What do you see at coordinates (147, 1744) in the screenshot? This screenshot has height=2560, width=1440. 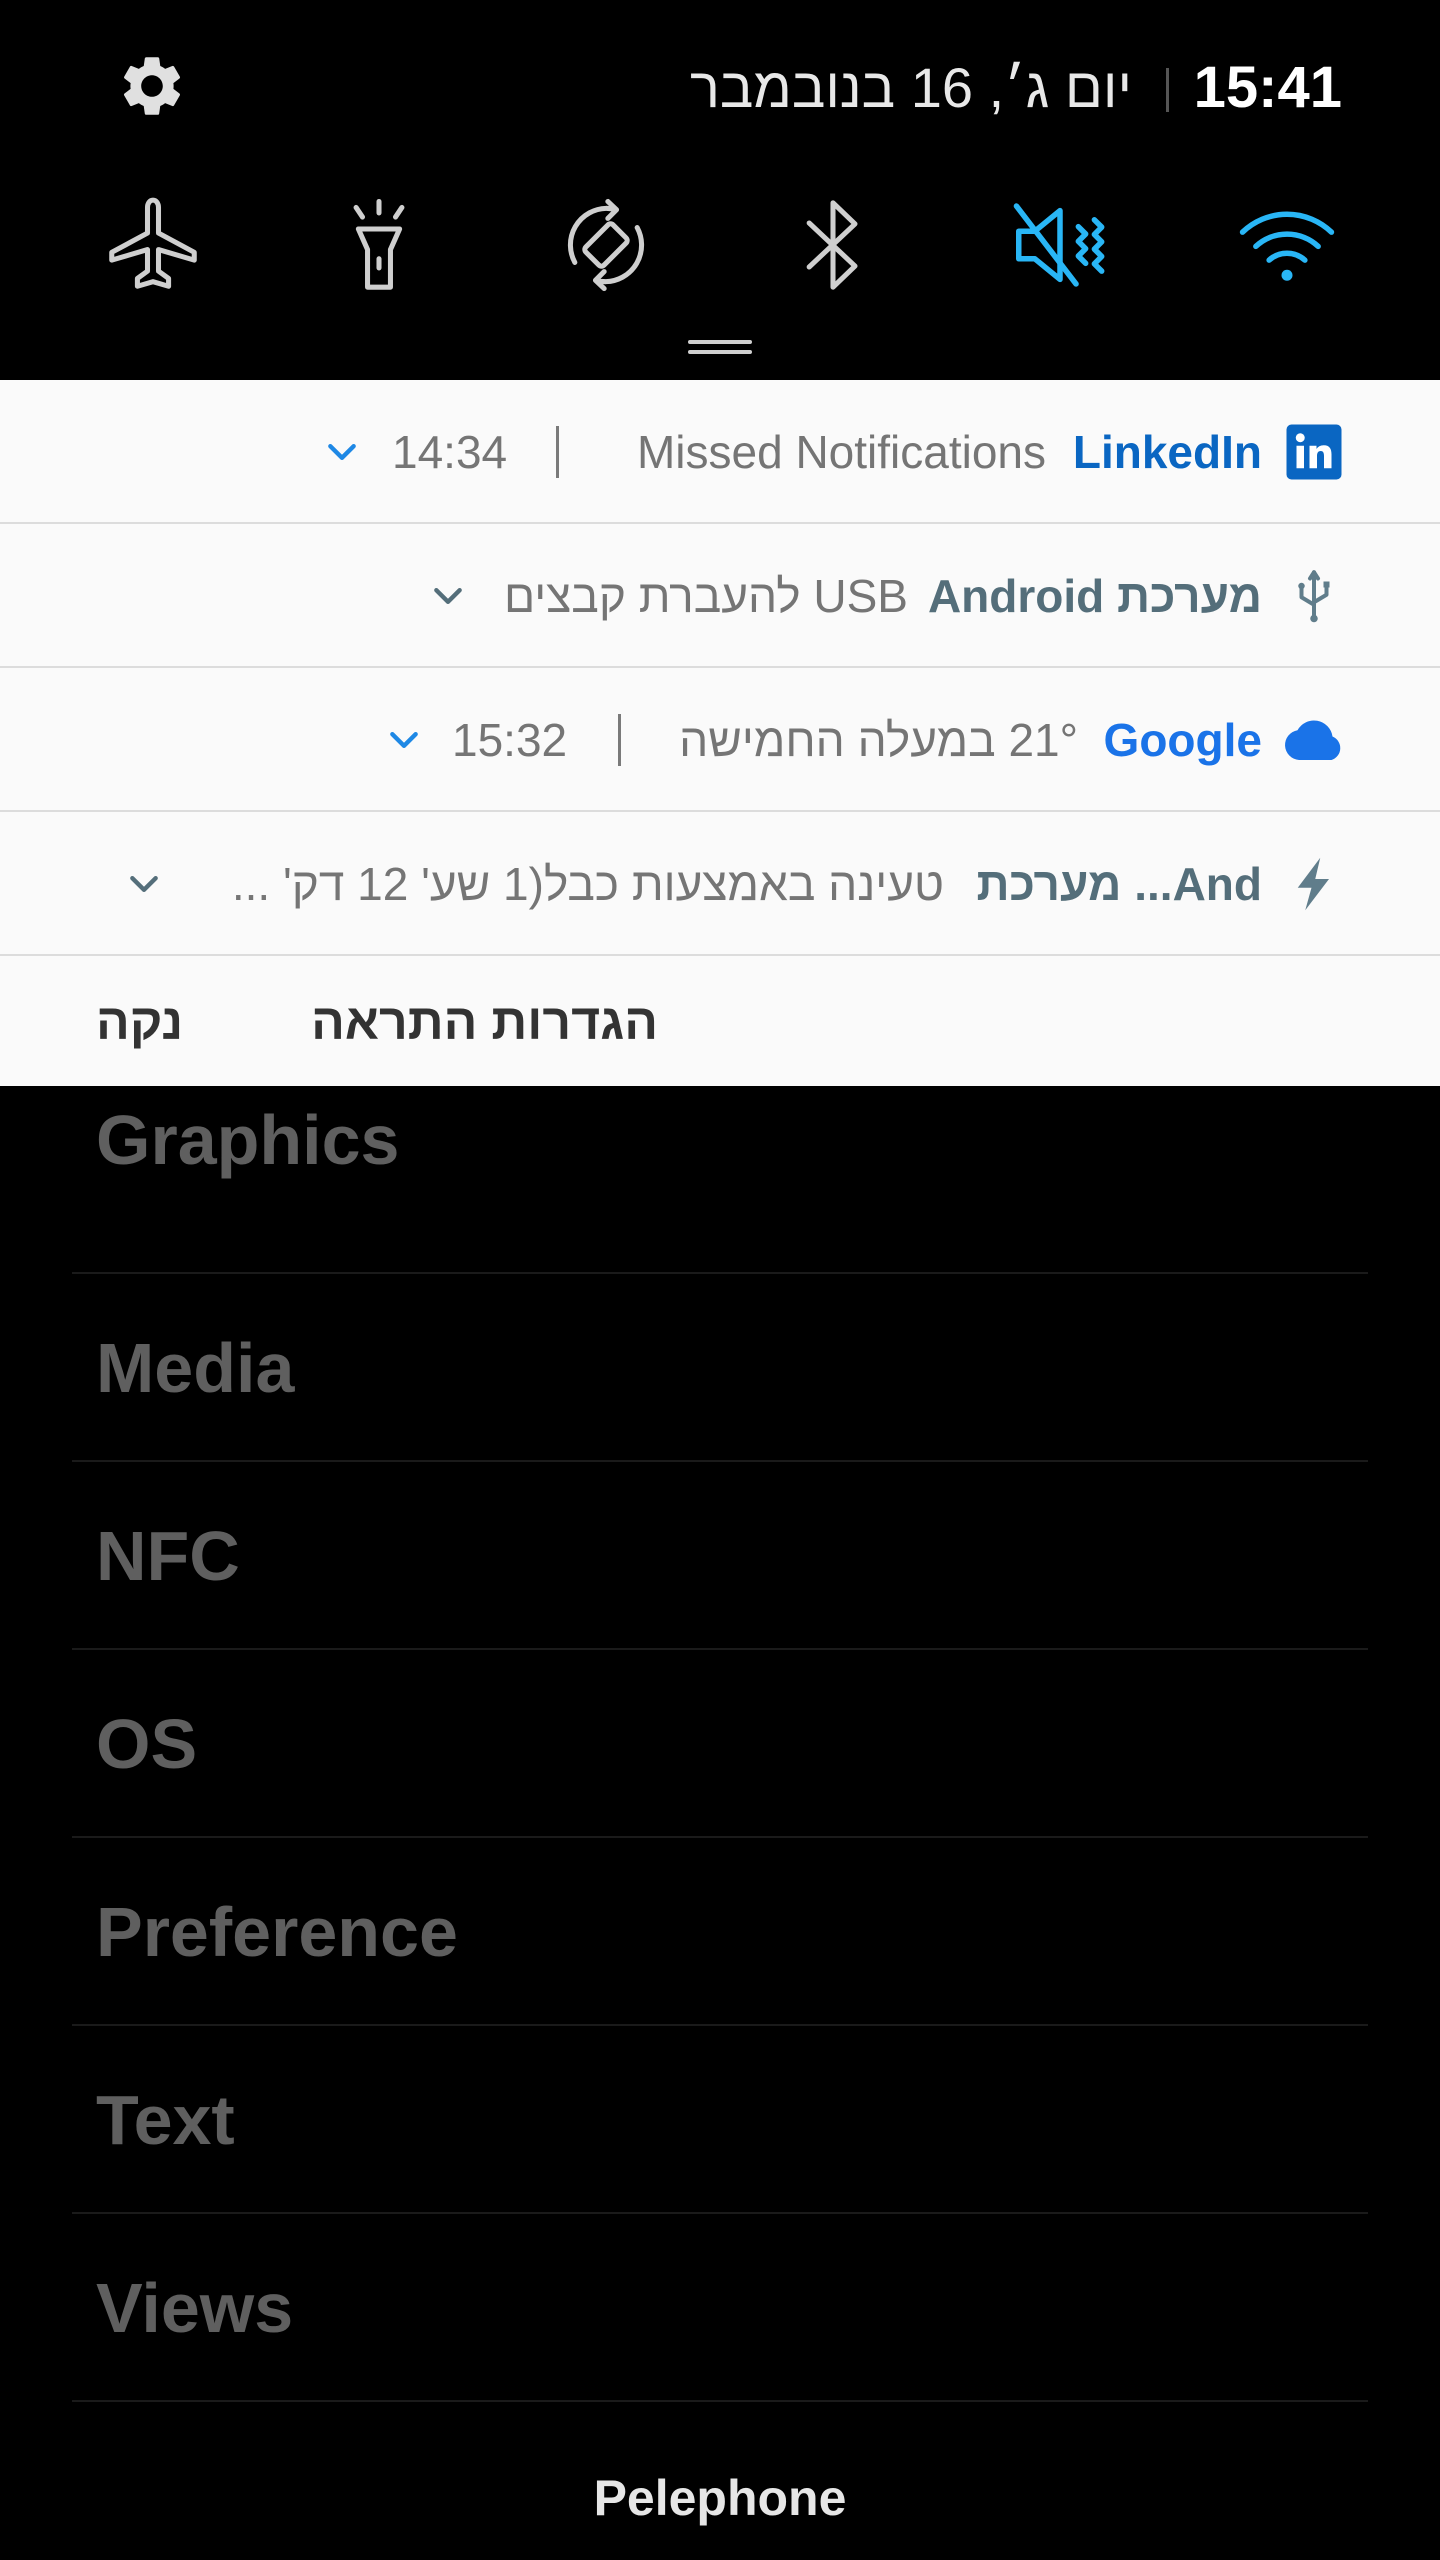 I see `list-item-label: OS` at bounding box center [147, 1744].